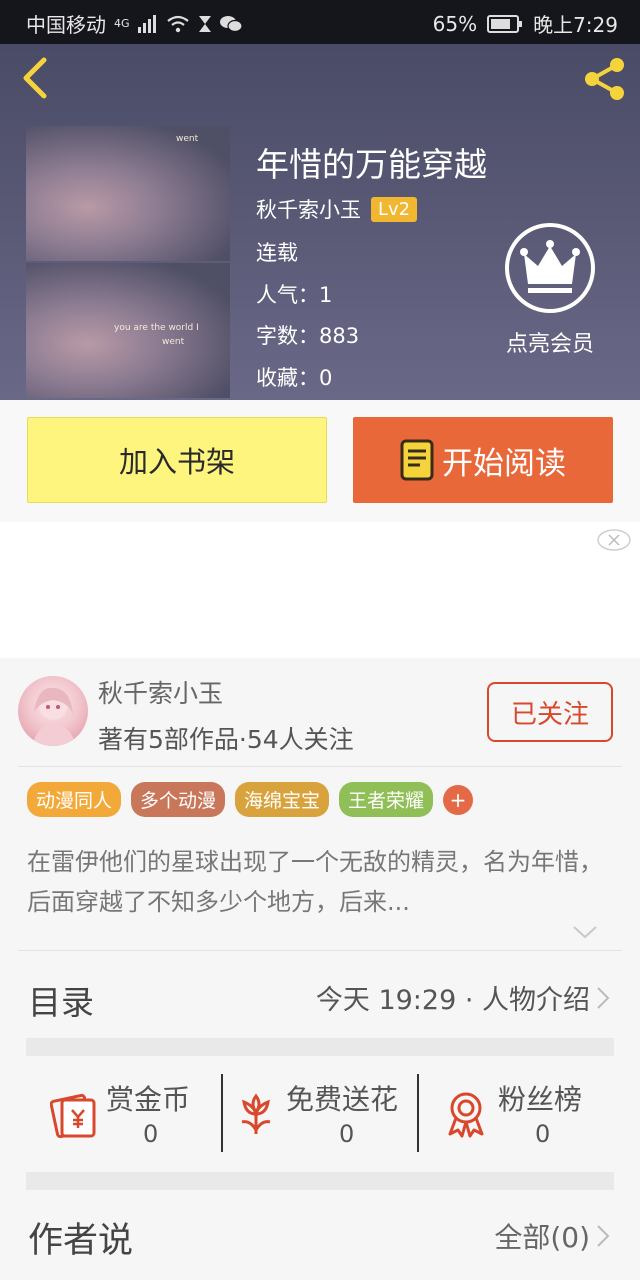 The height and width of the screenshot is (1280, 640). What do you see at coordinates (73, 1115) in the screenshot?
I see `reward-coin-icon` at bounding box center [73, 1115].